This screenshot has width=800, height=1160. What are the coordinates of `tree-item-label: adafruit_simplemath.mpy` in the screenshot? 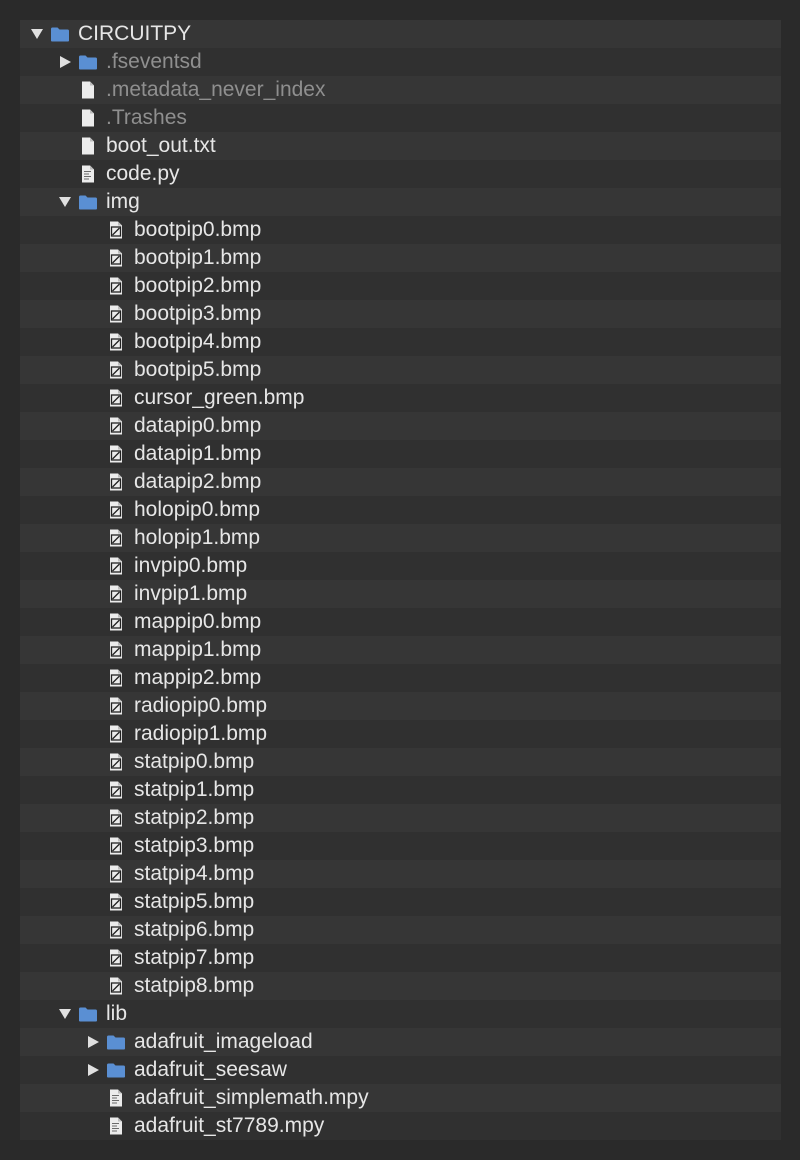 It's located at (251, 1097).